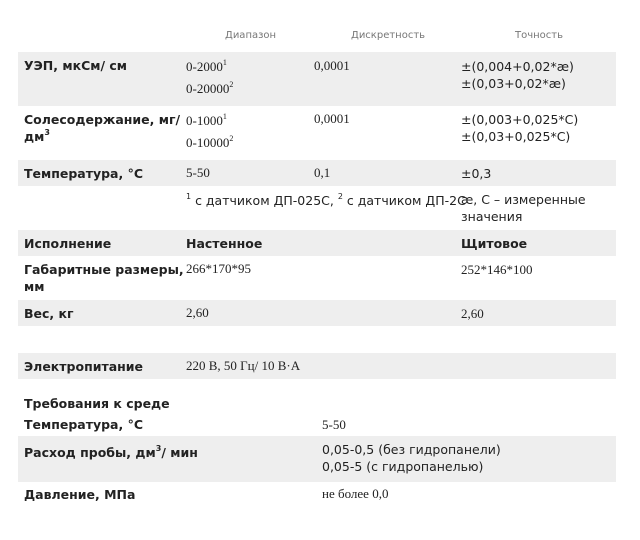  What do you see at coordinates (231, 84) in the screenshot?
I see `uep-range2-sup: 2` at bounding box center [231, 84].